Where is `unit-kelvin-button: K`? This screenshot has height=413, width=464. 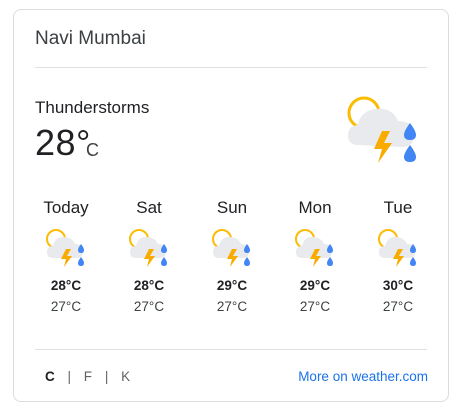 unit-kelvin-button: K is located at coordinates (125, 376).